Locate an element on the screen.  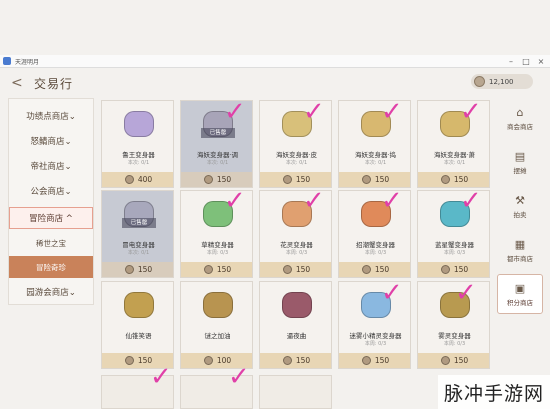
card-partial is located at coordinates (295, 392).